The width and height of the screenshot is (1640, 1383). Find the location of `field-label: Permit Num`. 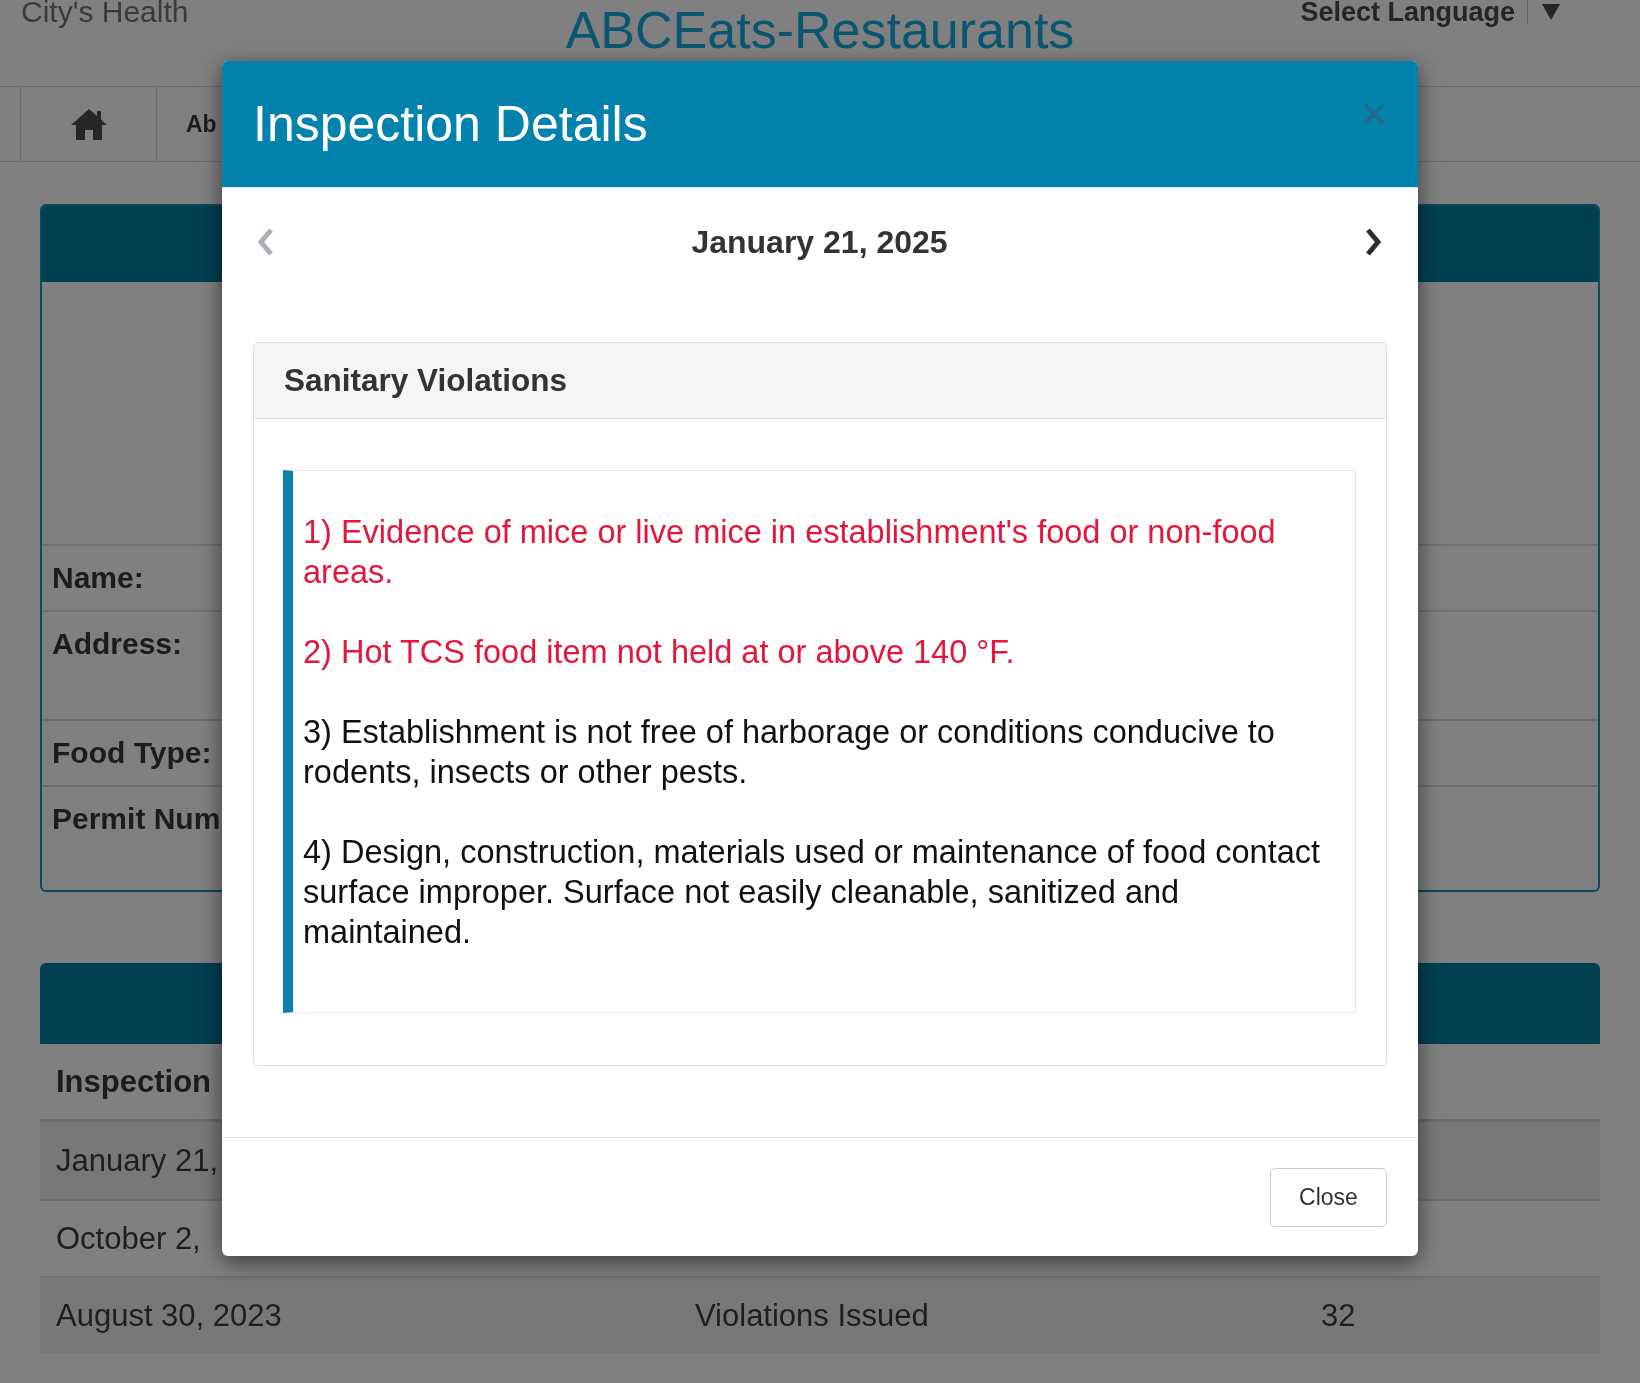

field-label: Permit Num is located at coordinates (136, 818).